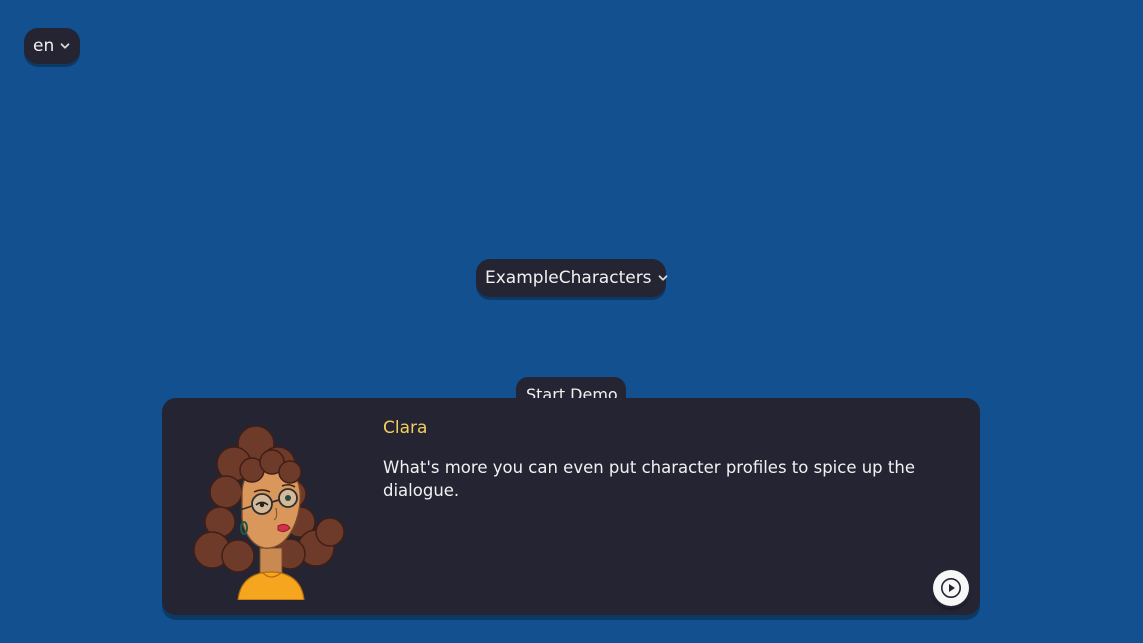 The width and height of the screenshot is (1143, 643). I want to click on play-icon, so click(951, 588).